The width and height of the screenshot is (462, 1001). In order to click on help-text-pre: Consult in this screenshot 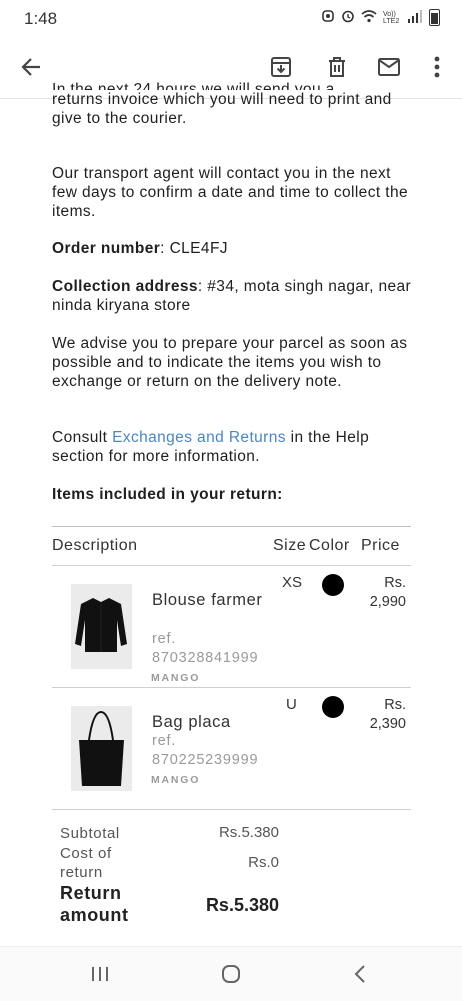, I will do `click(82, 437)`.